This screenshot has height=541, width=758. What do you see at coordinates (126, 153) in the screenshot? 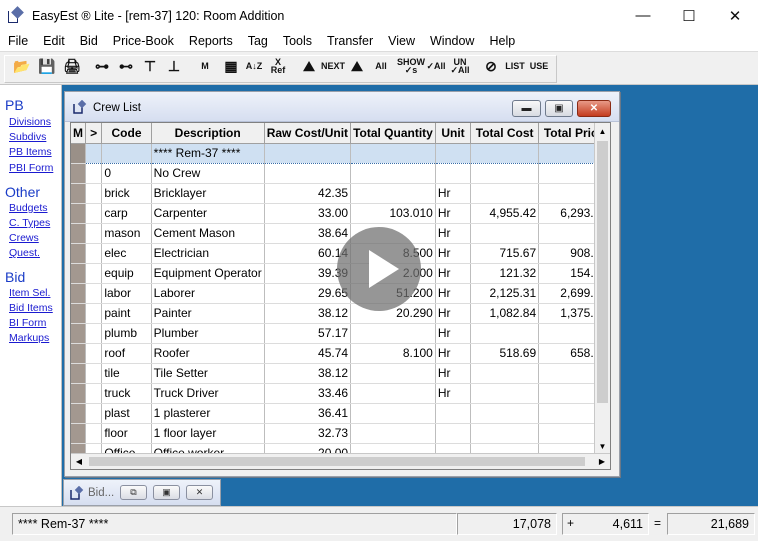
I see `cell-code` at bounding box center [126, 153].